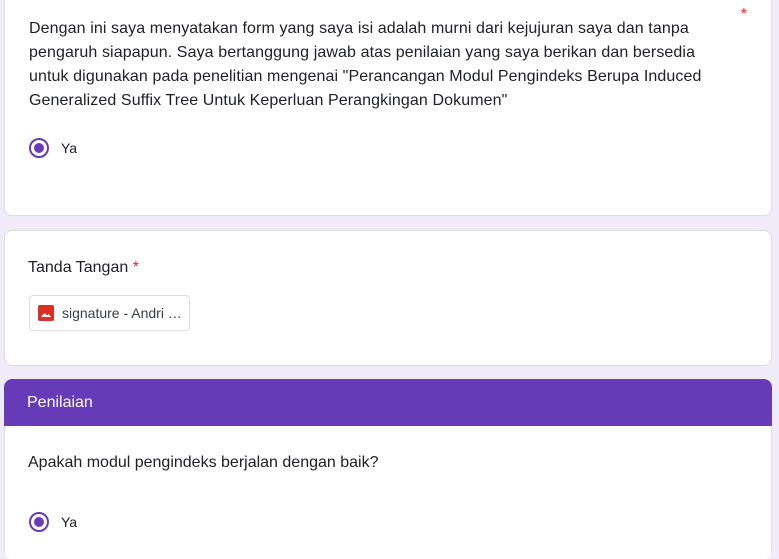 This screenshot has width=779, height=559. Describe the element at coordinates (53, 522) in the screenshot. I see `section-option-ya: Ya` at that location.